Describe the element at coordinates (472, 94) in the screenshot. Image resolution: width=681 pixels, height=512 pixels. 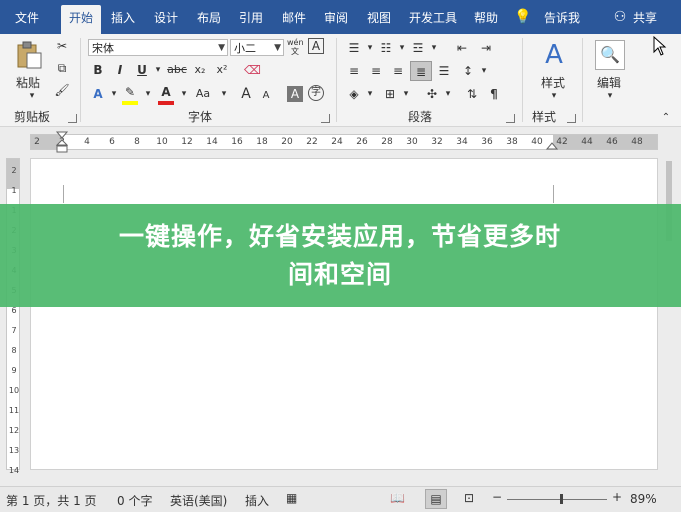
I see `sort-icon: ⇅` at that location.